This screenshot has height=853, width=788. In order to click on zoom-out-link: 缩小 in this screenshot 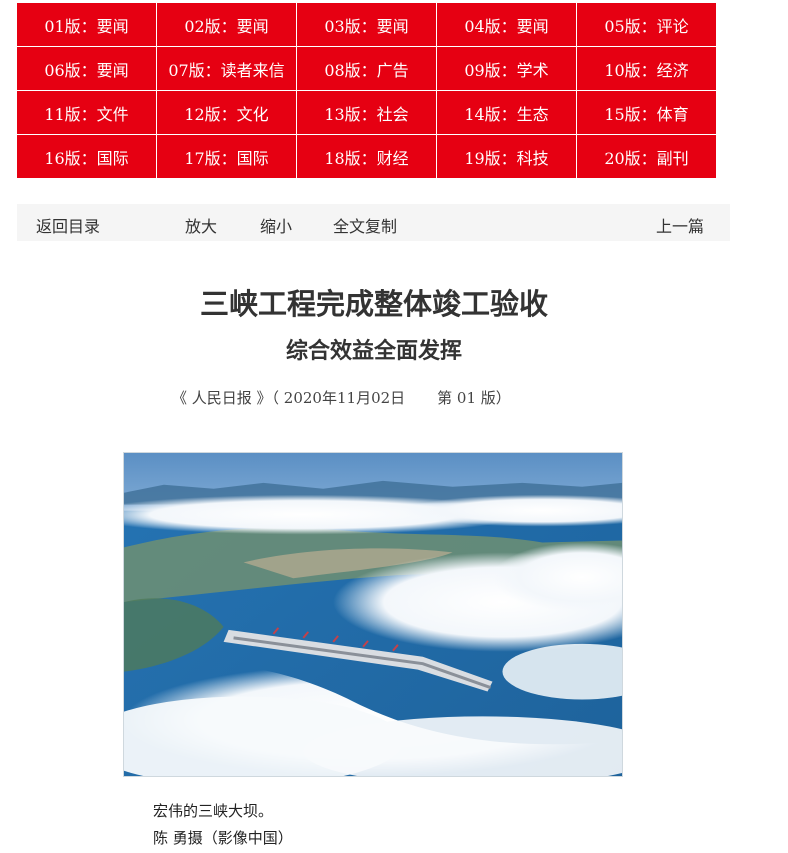, I will do `click(276, 225)`.